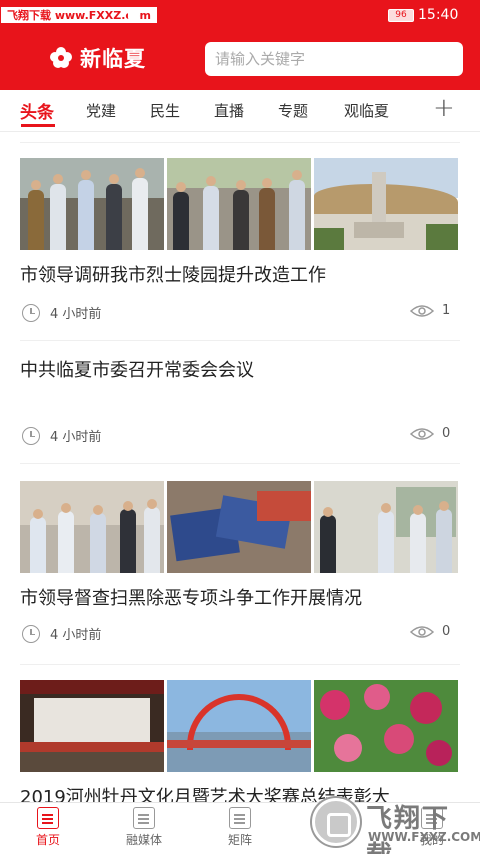  What do you see at coordinates (424, 837) in the screenshot?
I see `watermark-url: WWW.FXXZ.COM` at bounding box center [424, 837].